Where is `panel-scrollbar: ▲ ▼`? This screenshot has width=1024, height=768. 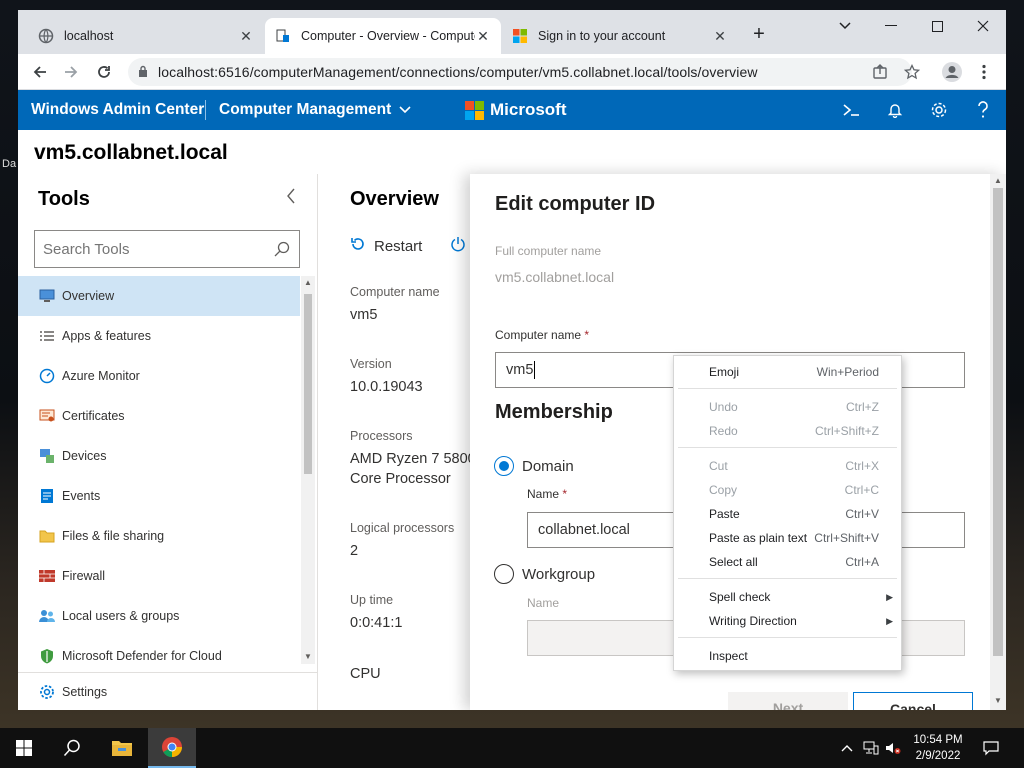
panel-scrollbar: ▲ ▼ is located at coordinates (998, 442).